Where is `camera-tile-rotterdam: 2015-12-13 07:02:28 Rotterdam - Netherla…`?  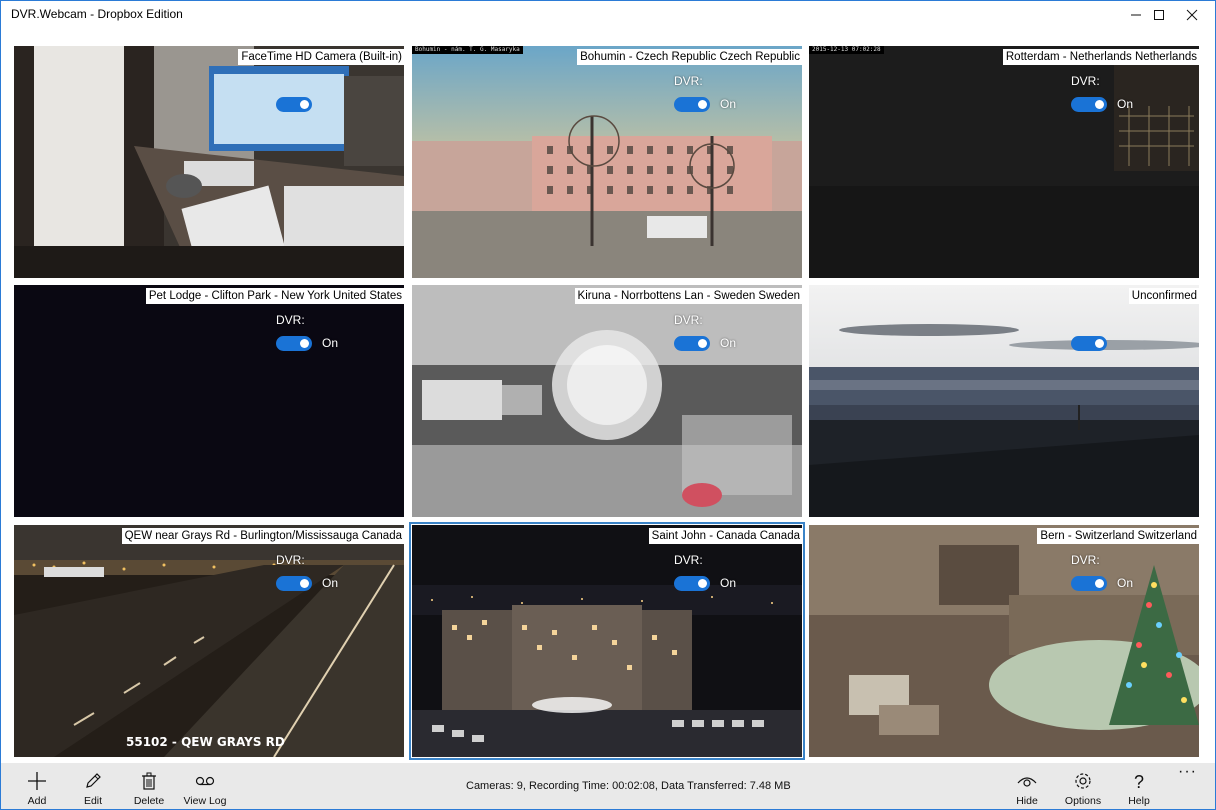 camera-tile-rotterdam: 2015-12-13 07:02:28 Rotterdam - Netherla… is located at coordinates (1004, 162).